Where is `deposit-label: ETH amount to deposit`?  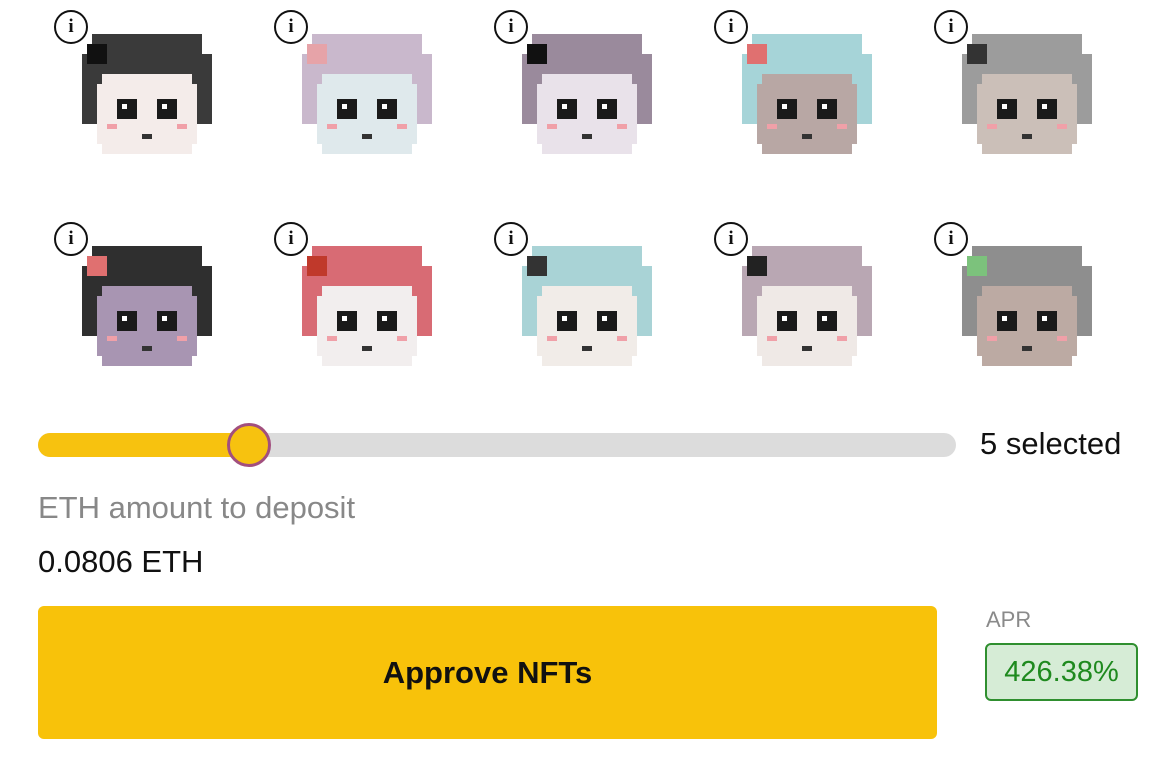
deposit-label: ETH amount to deposit is located at coordinates (197, 507).